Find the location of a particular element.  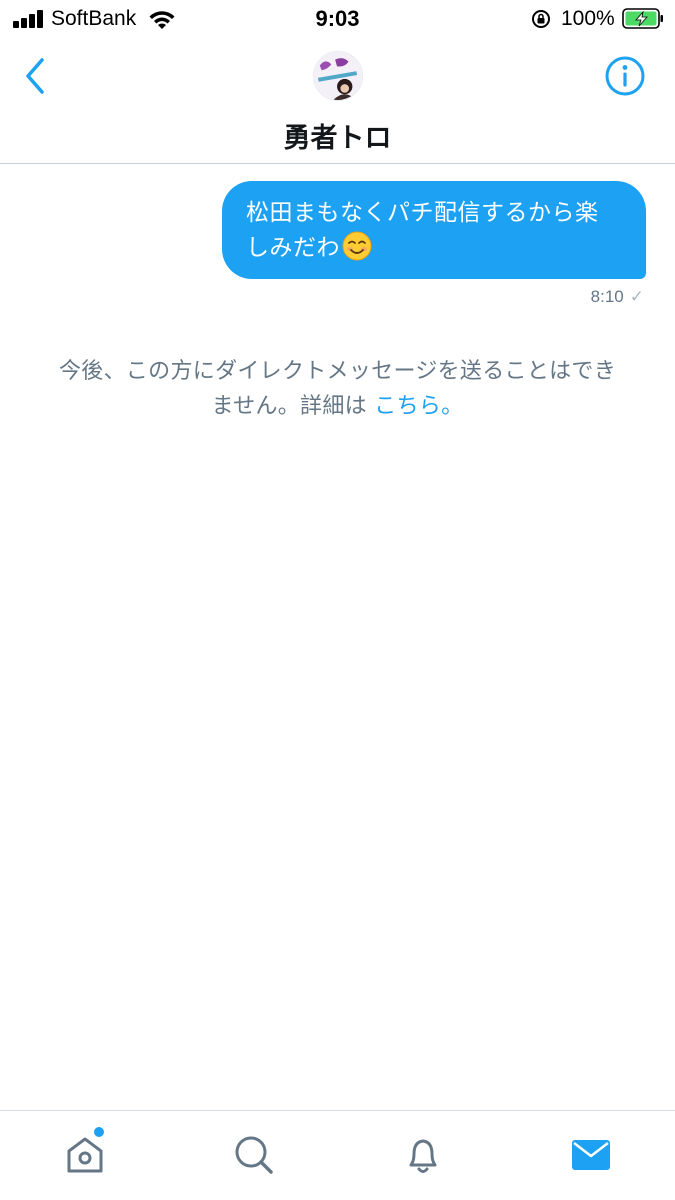

message-text: しみだわ is located at coordinates (293, 248).